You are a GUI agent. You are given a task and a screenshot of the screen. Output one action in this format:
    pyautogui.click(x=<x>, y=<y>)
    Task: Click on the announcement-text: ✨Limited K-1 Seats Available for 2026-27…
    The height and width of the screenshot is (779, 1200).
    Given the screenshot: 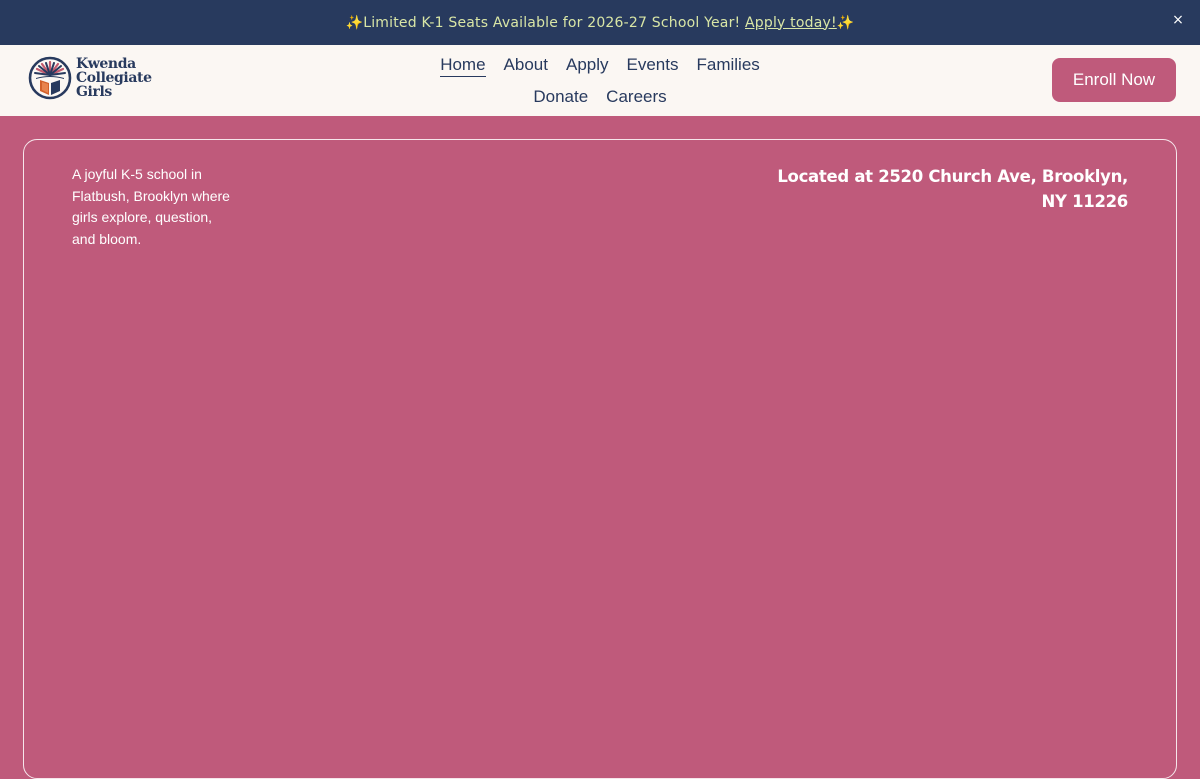 What is the action you would take?
    pyautogui.click(x=600, y=23)
    